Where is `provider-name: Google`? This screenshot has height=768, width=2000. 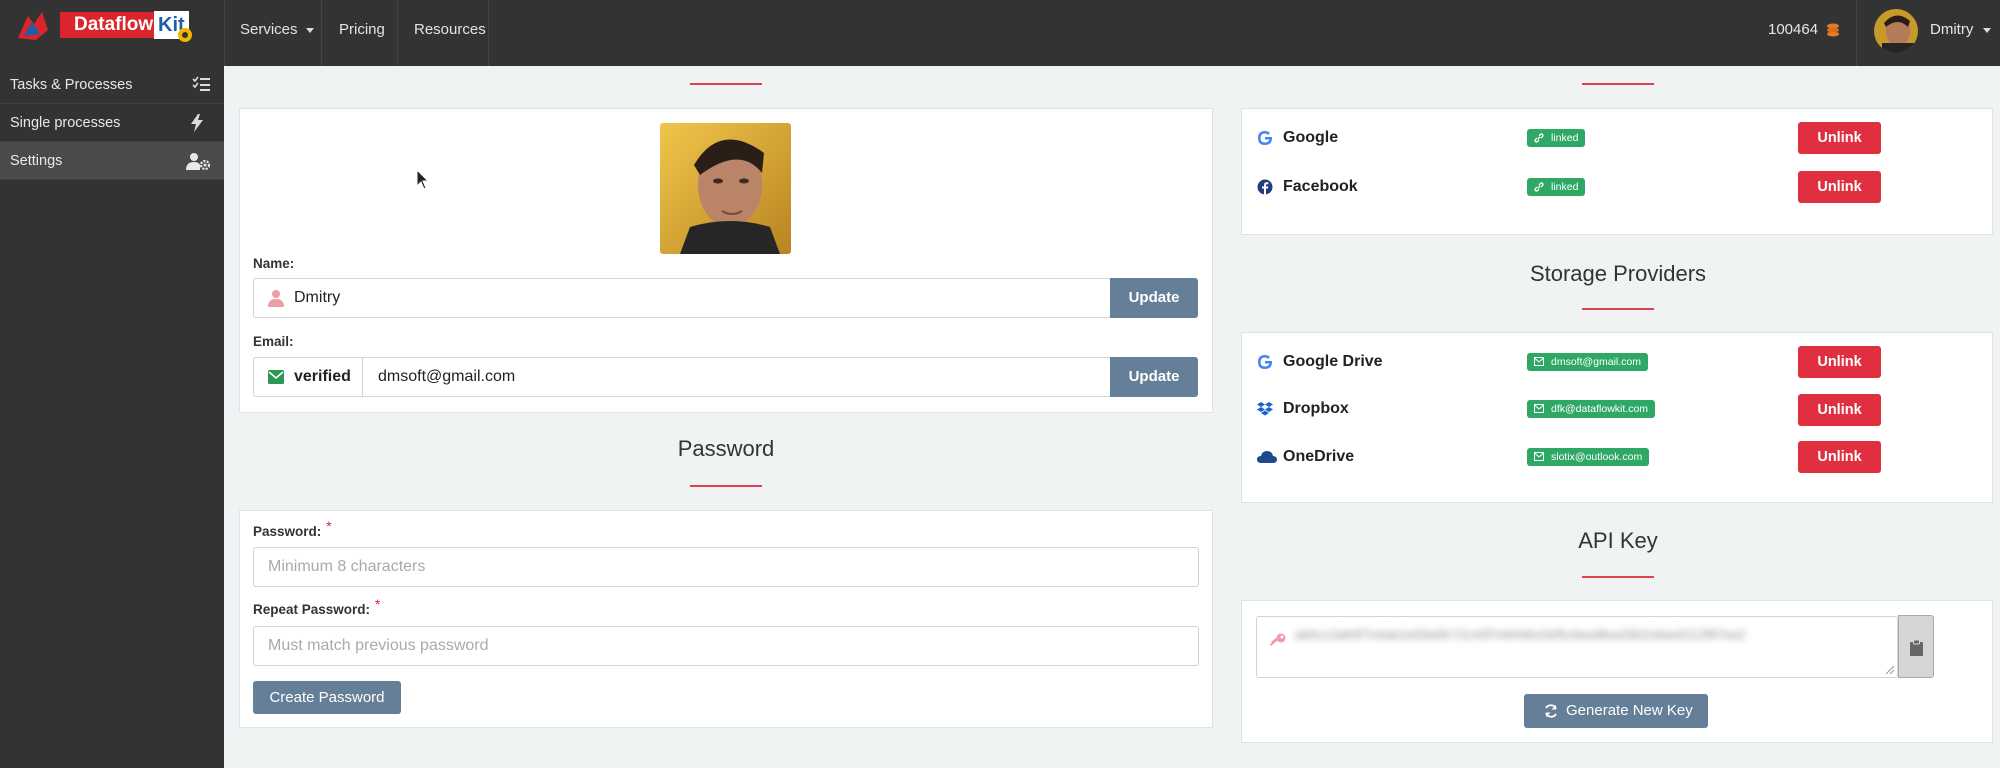 provider-name: Google is located at coordinates (1311, 137).